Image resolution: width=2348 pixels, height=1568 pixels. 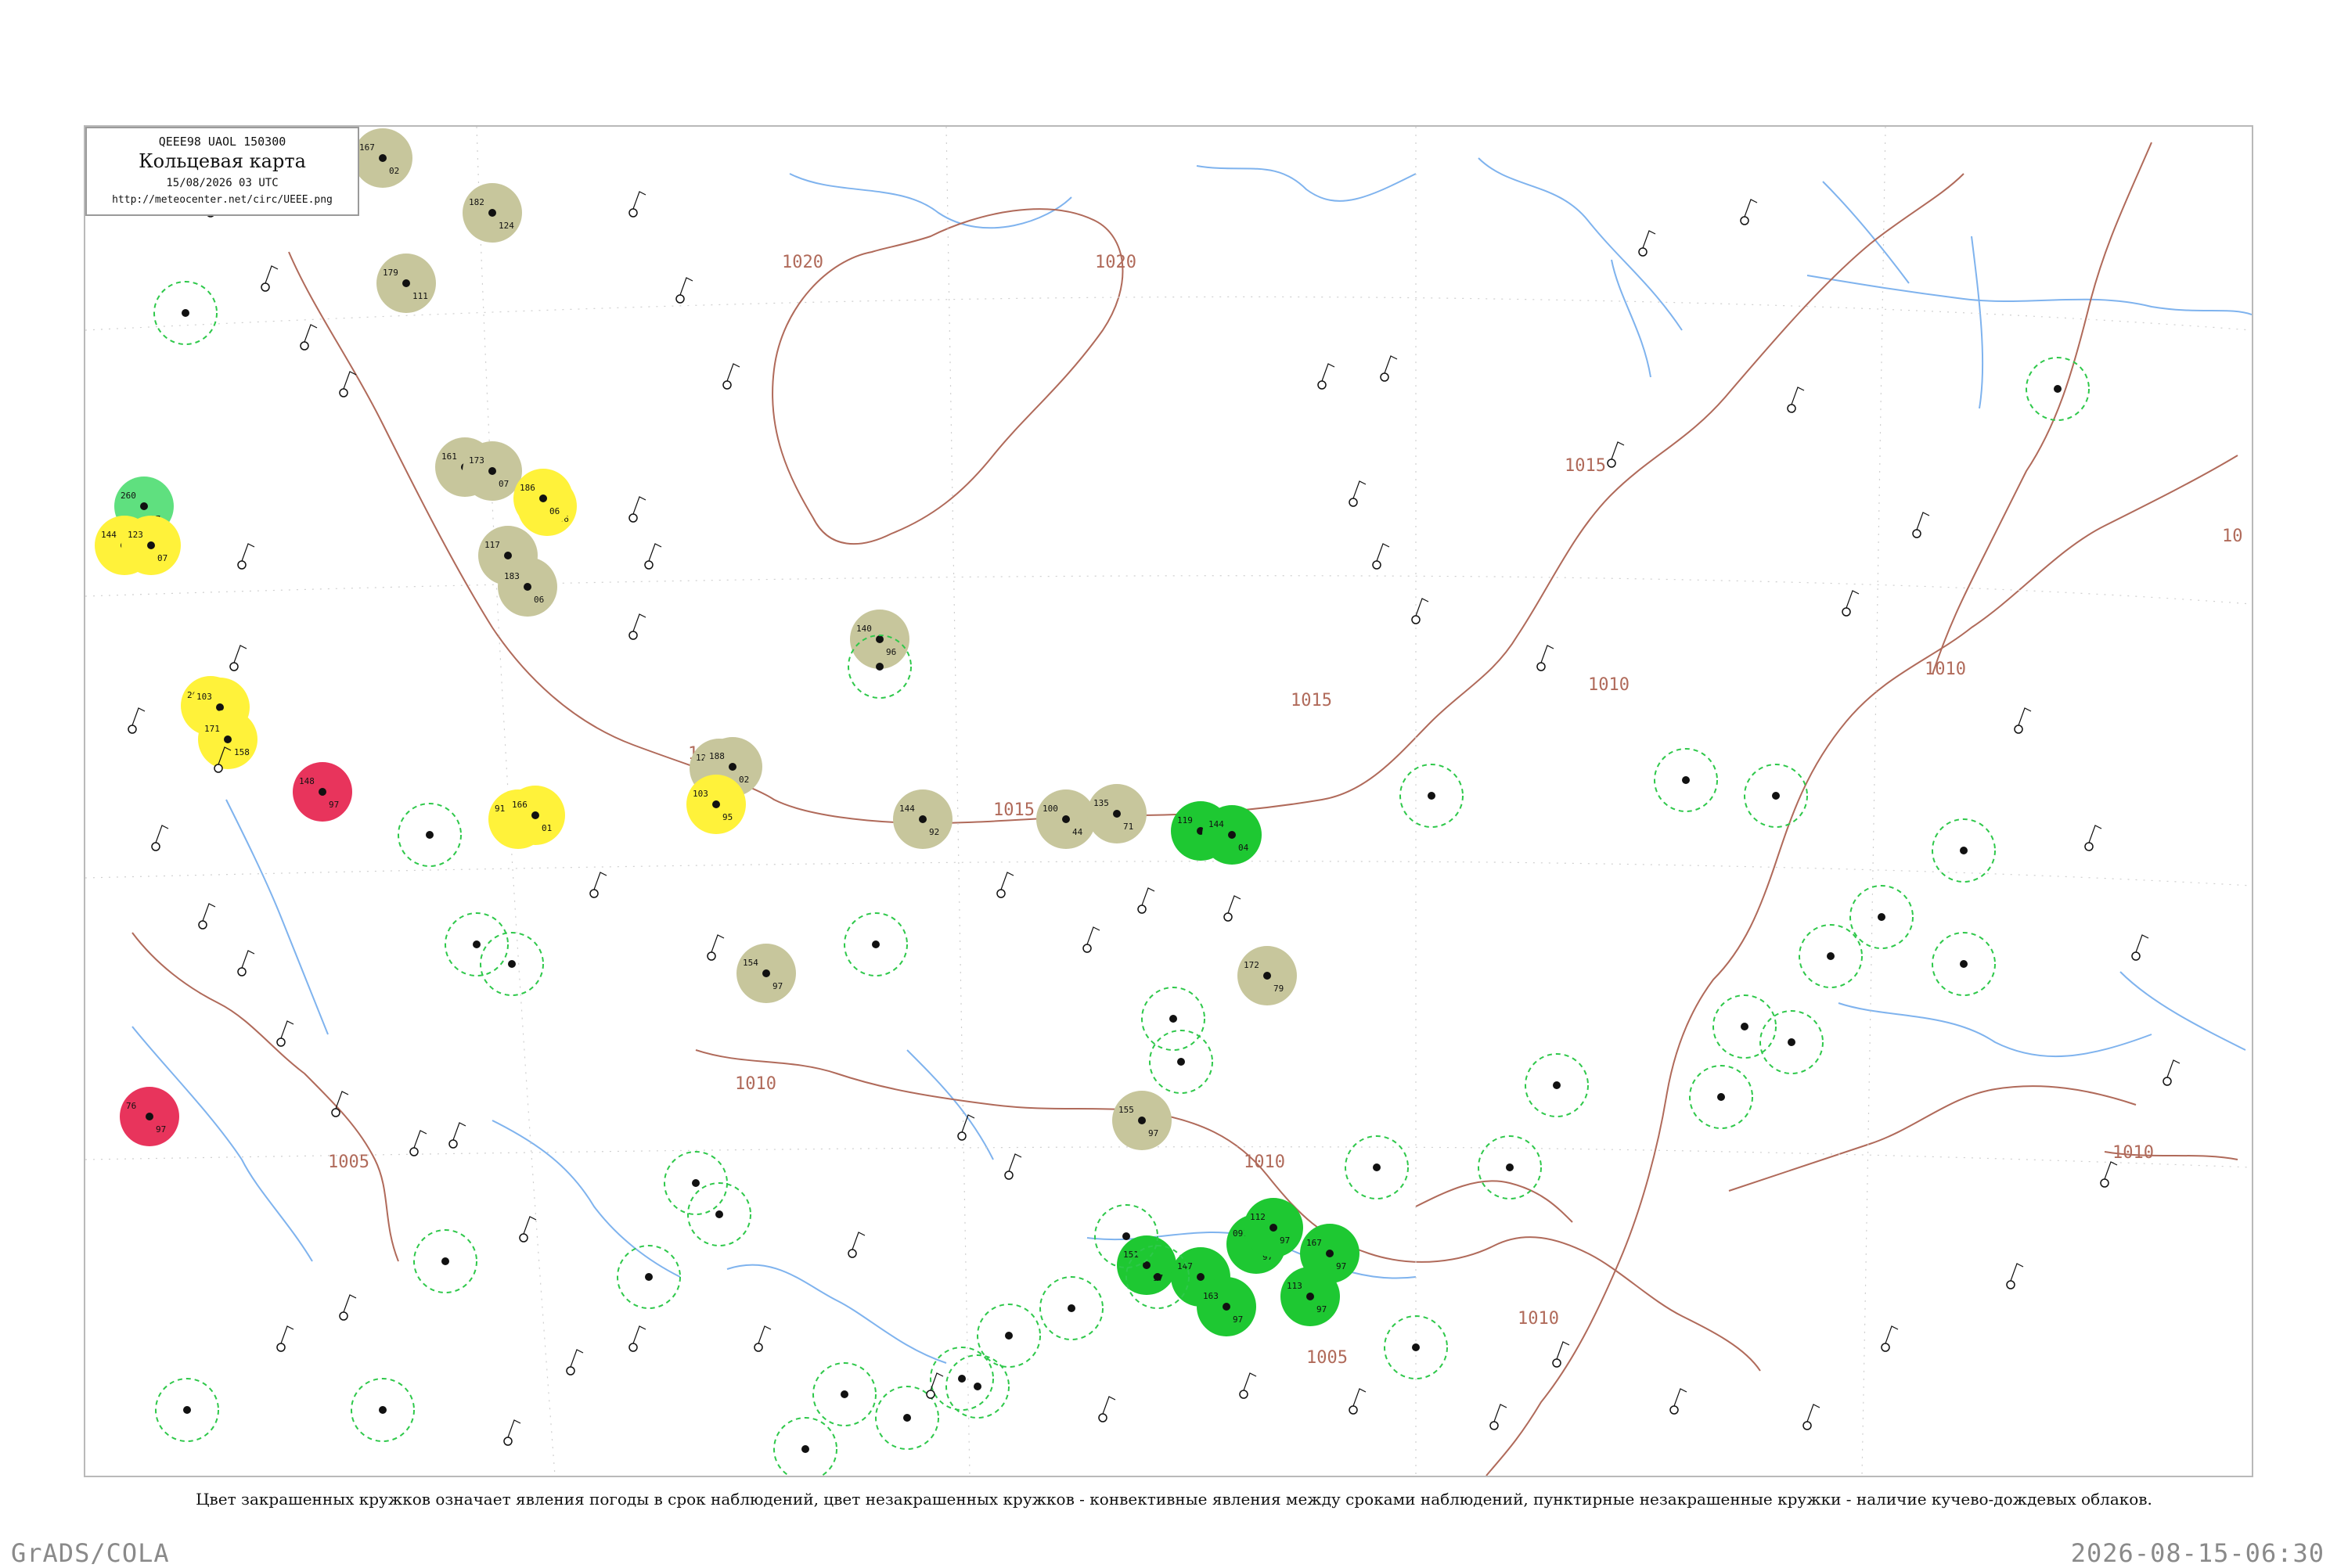 I want to click on station-marker: 167 02, so click(x=382, y=158).